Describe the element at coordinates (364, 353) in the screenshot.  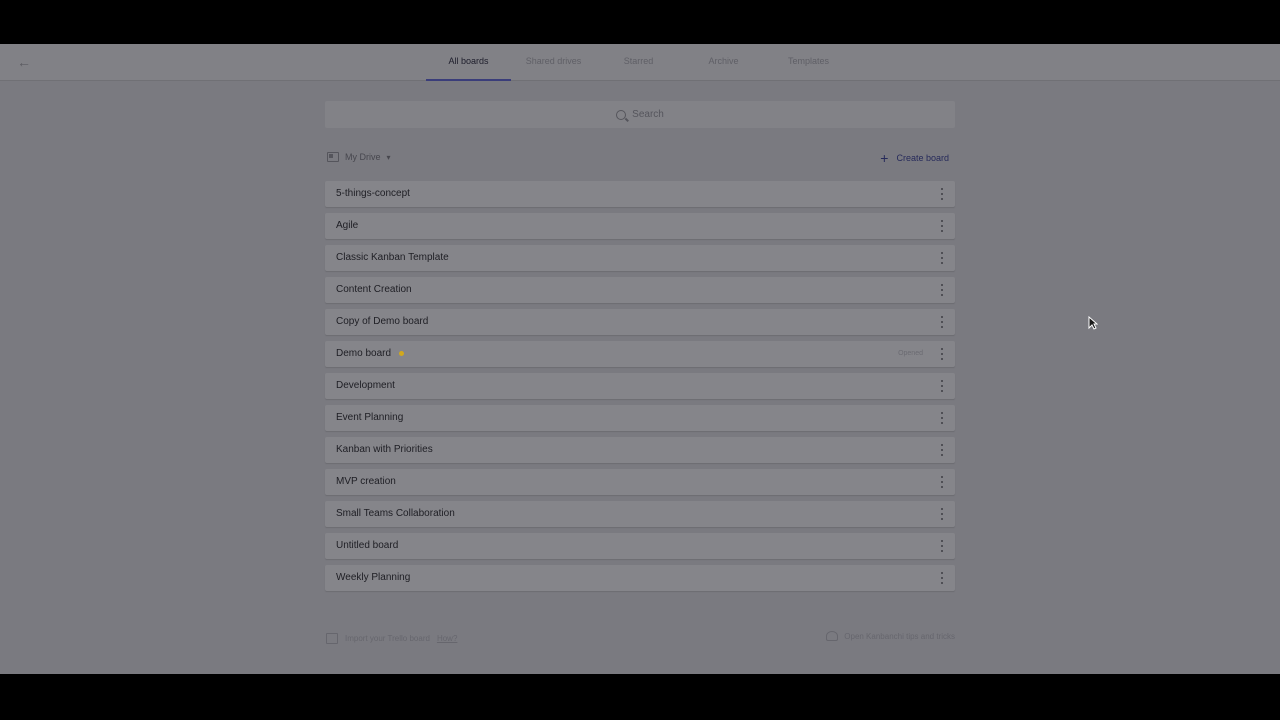
I see `board-title: Demo board` at that location.